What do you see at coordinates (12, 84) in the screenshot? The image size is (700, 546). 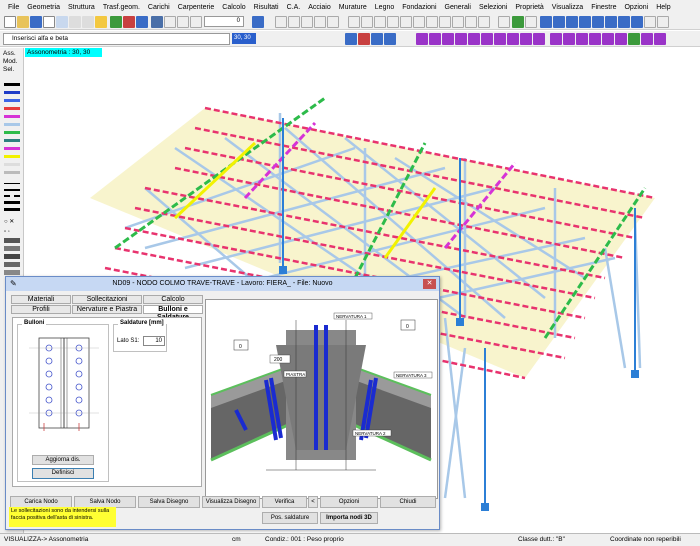 I see `color-swatch-black` at bounding box center [12, 84].